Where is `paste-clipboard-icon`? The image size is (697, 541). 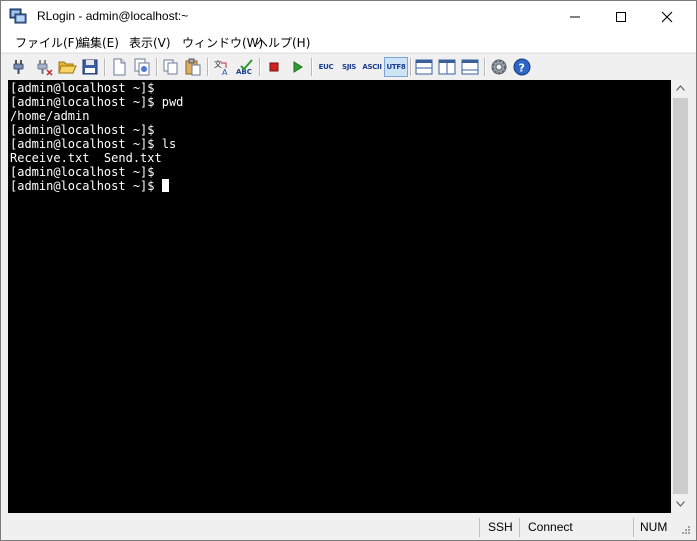 paste-clipboard-icon is located at coordinates (193, 67).